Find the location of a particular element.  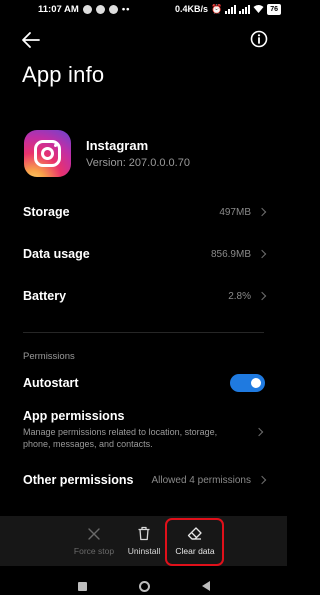

back-nav-button is located at coordinates (205, 586).